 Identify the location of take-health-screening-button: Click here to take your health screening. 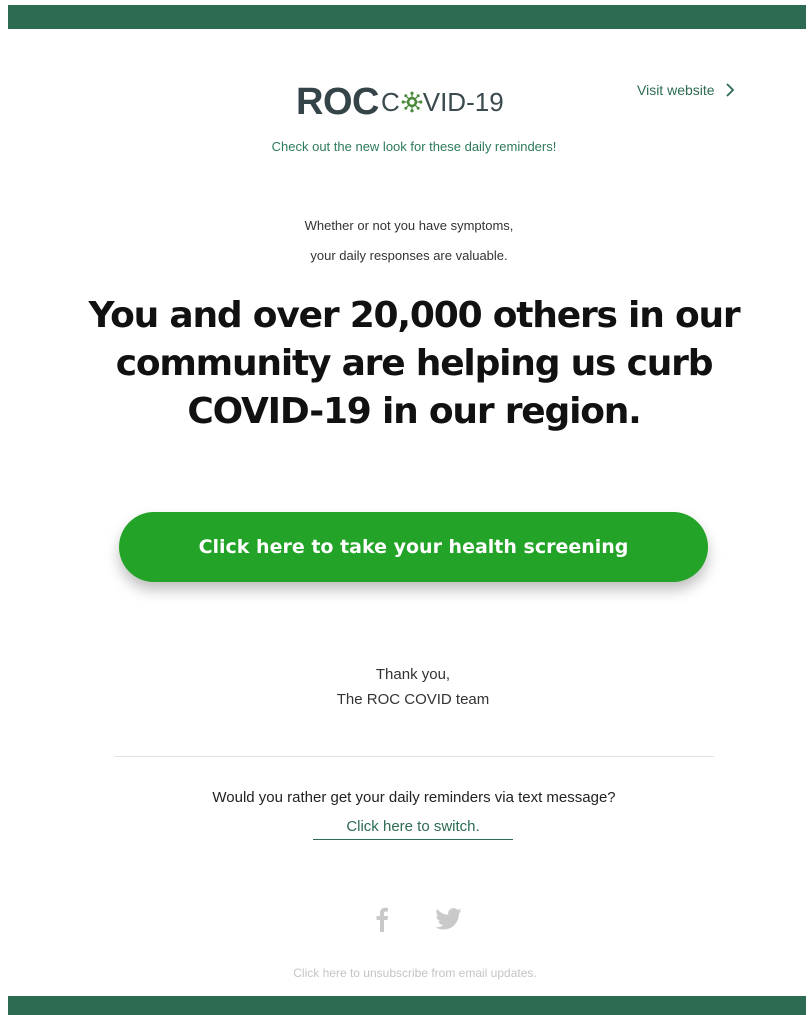
(413, 547).